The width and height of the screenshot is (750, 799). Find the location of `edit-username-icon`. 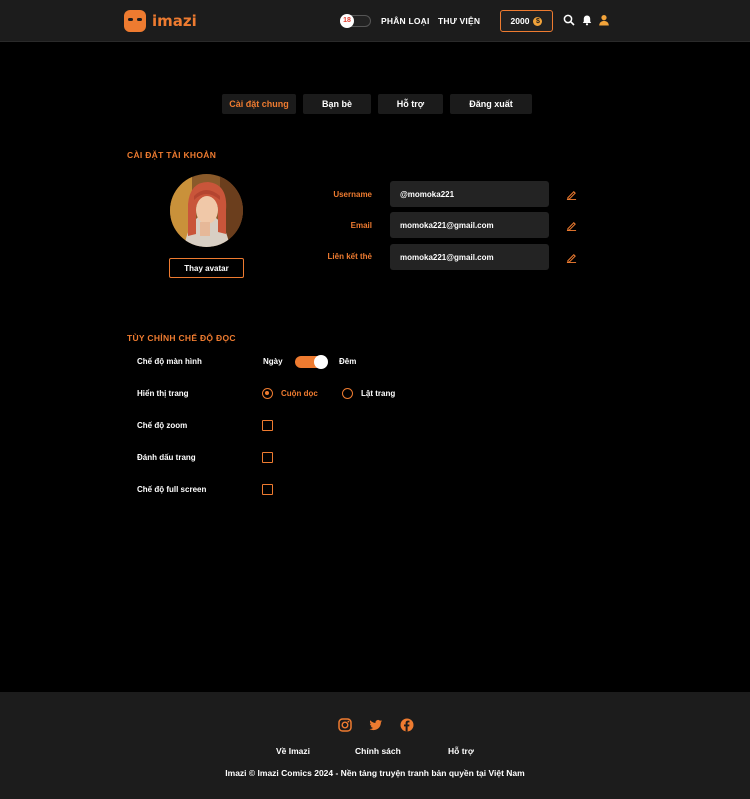

edit-username-icon is located at coordinates (571, 194).